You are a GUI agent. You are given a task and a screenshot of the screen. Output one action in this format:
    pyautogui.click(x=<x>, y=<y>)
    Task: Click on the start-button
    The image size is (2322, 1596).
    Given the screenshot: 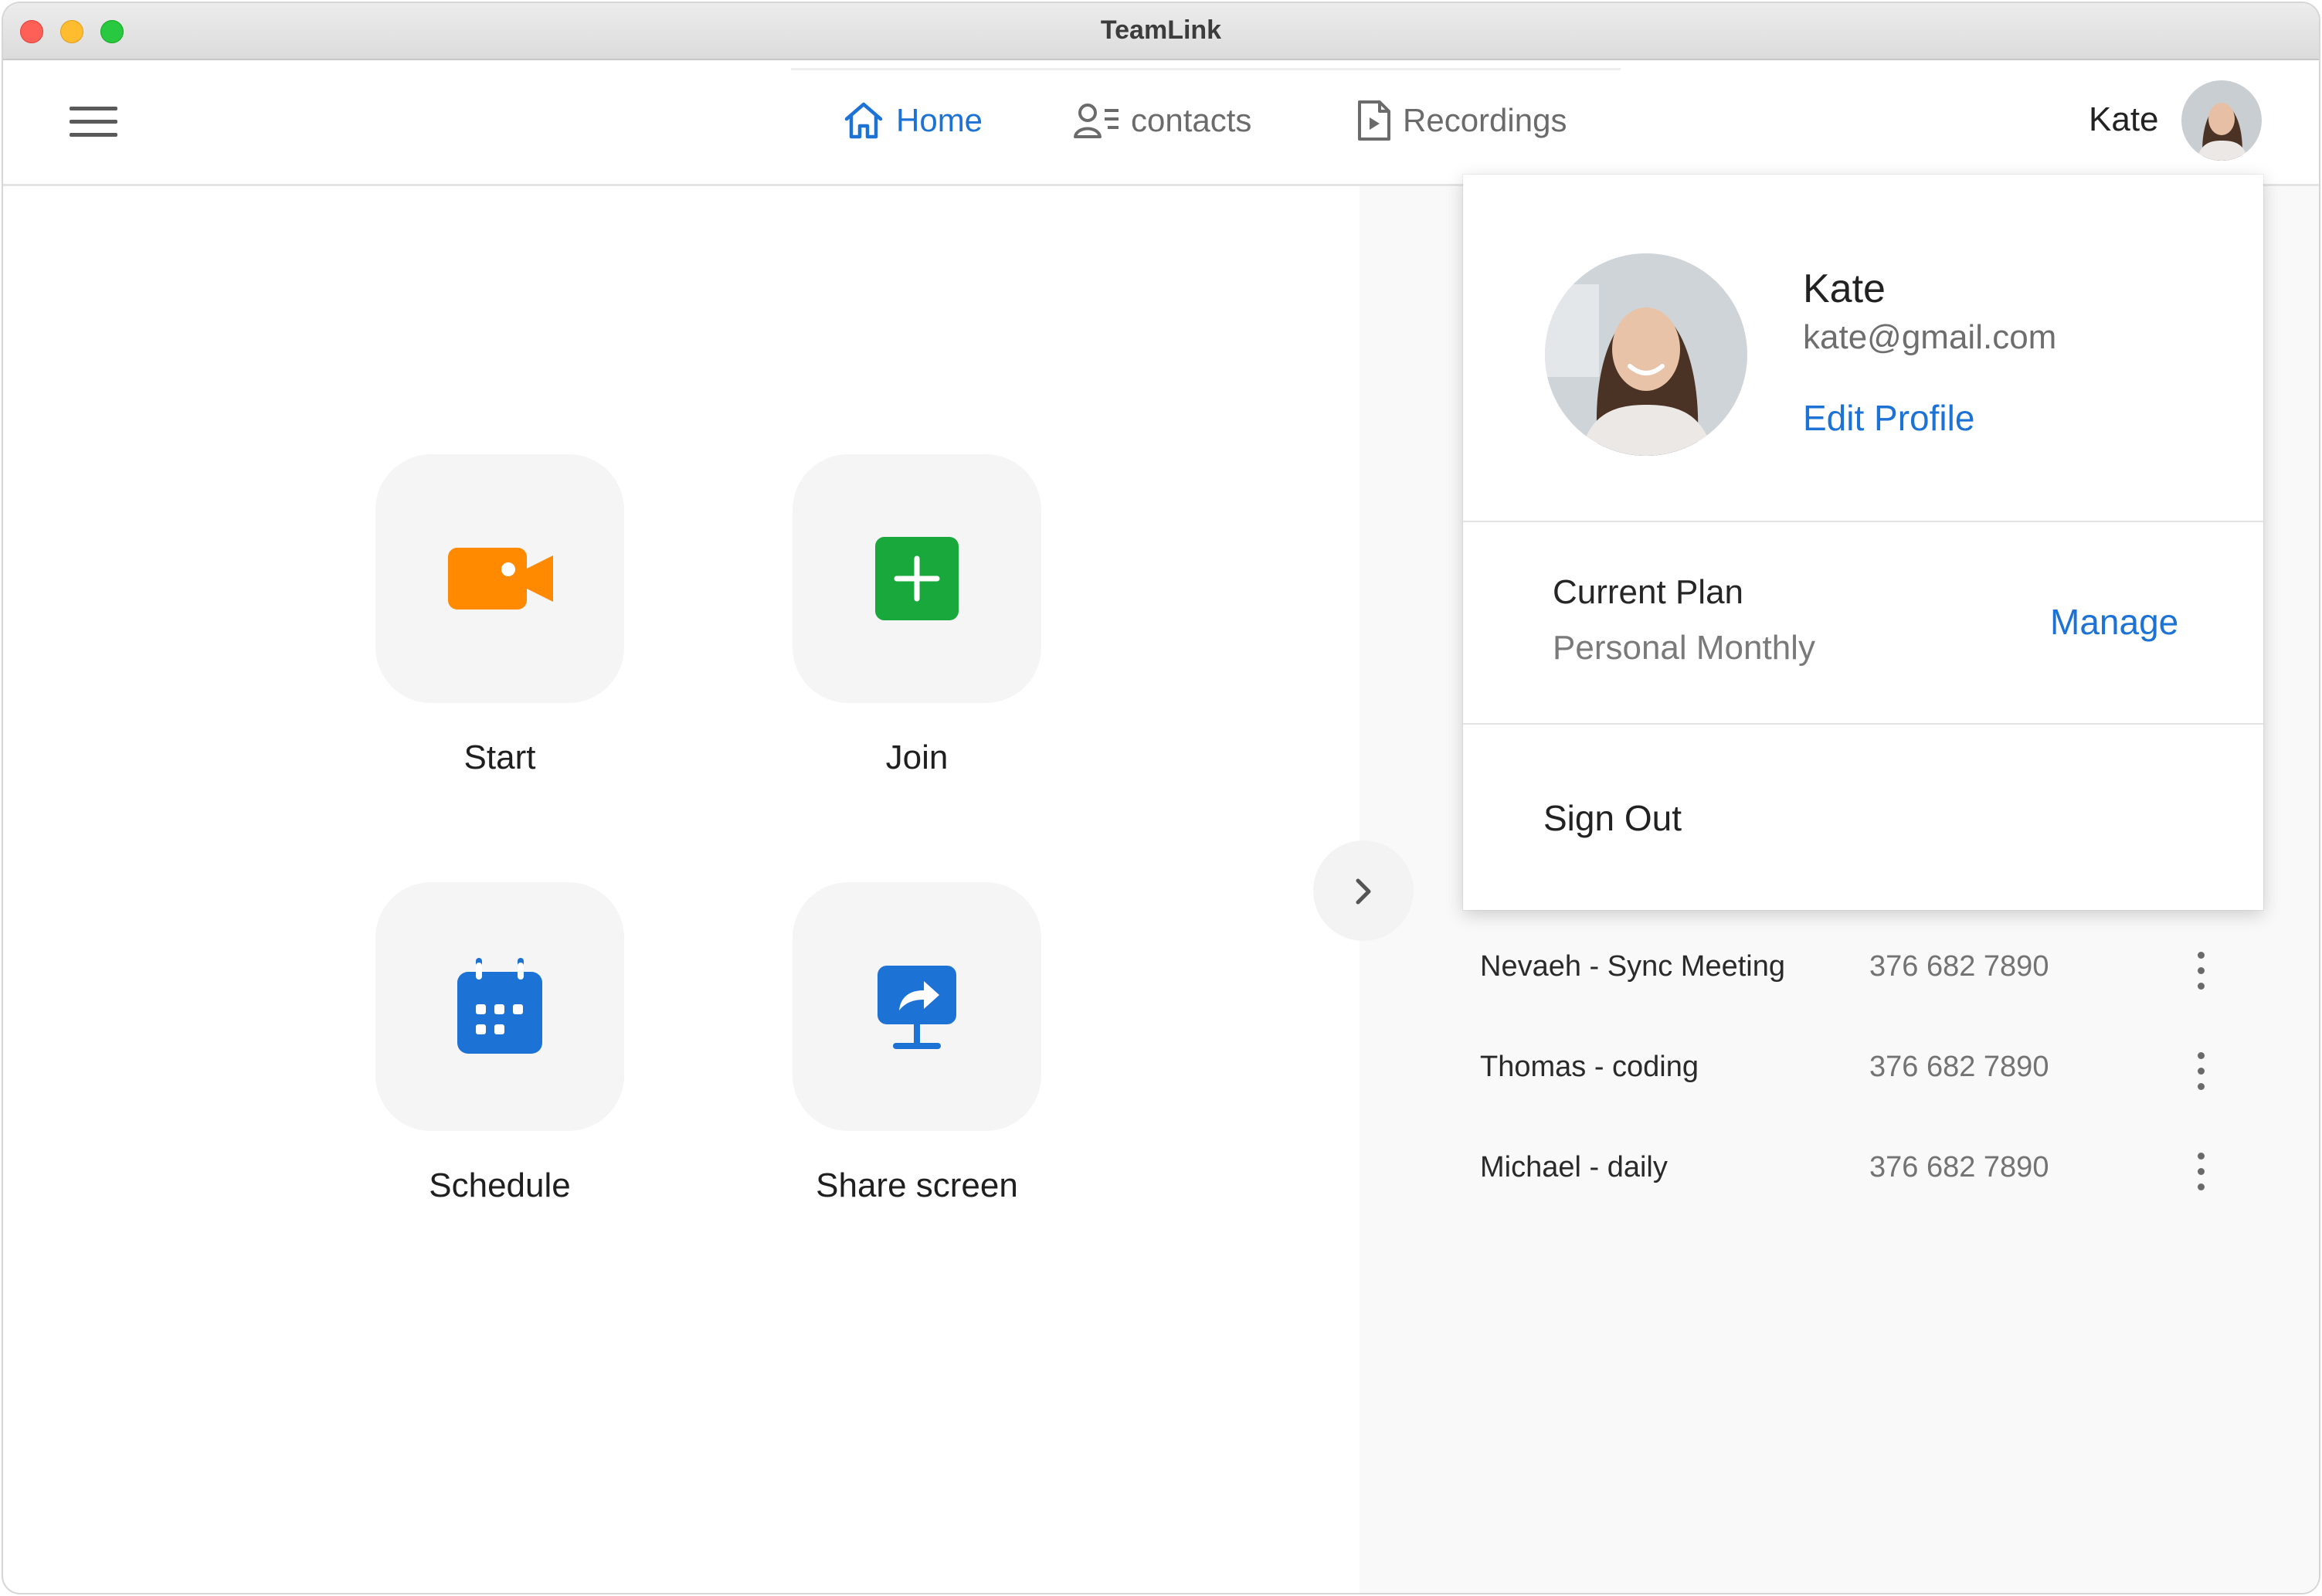 What is the action you would take?
    pyautogui.click(x=500, y=578)
    